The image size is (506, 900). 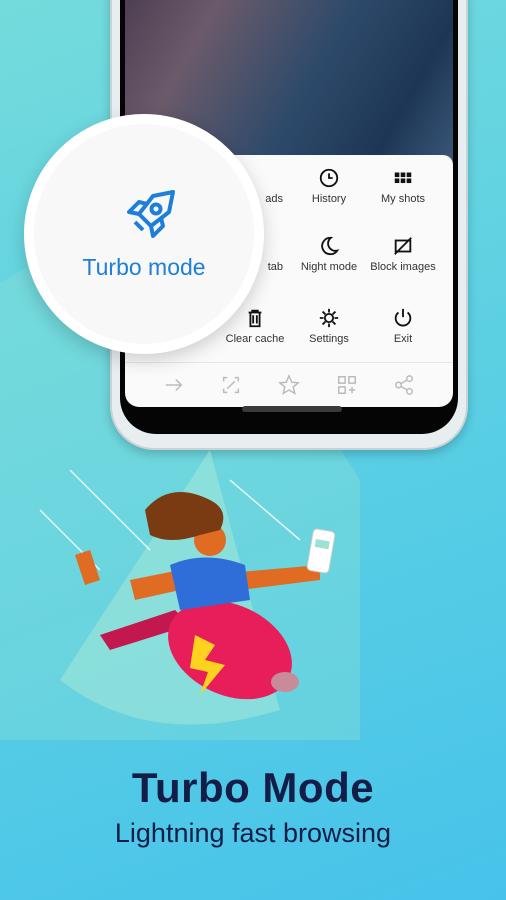 I want to click on add-tile-icon, so click(x=347, y=385).